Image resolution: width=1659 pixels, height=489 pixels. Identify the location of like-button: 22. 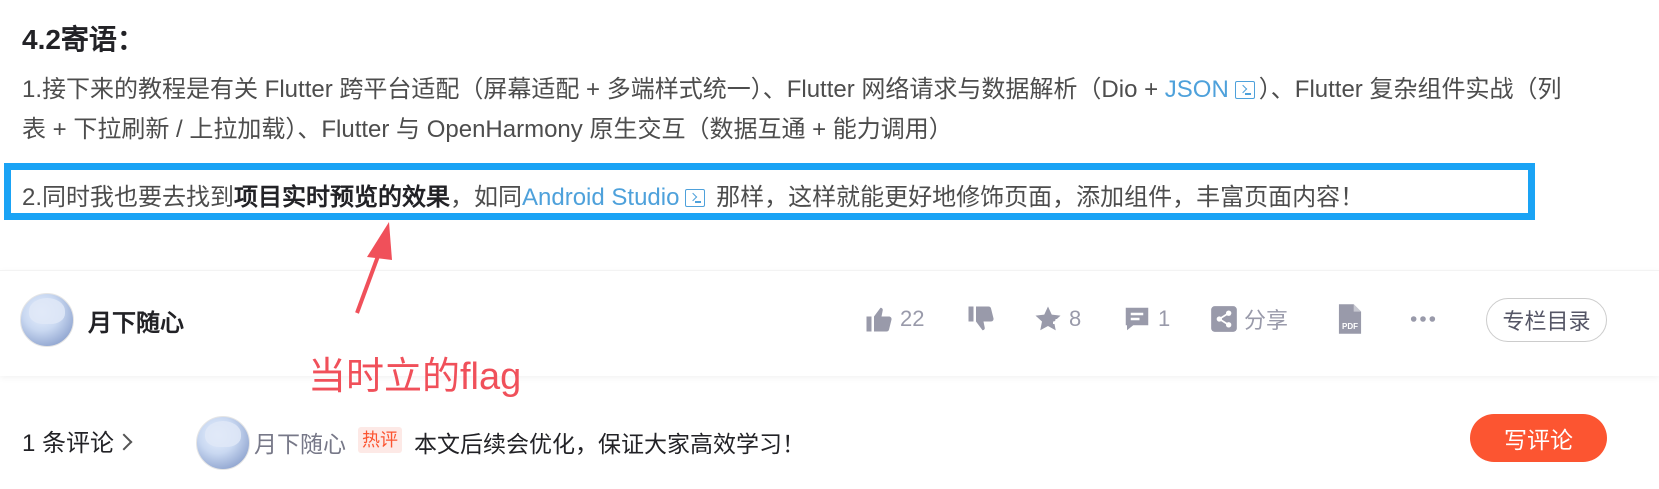
(894, 319).